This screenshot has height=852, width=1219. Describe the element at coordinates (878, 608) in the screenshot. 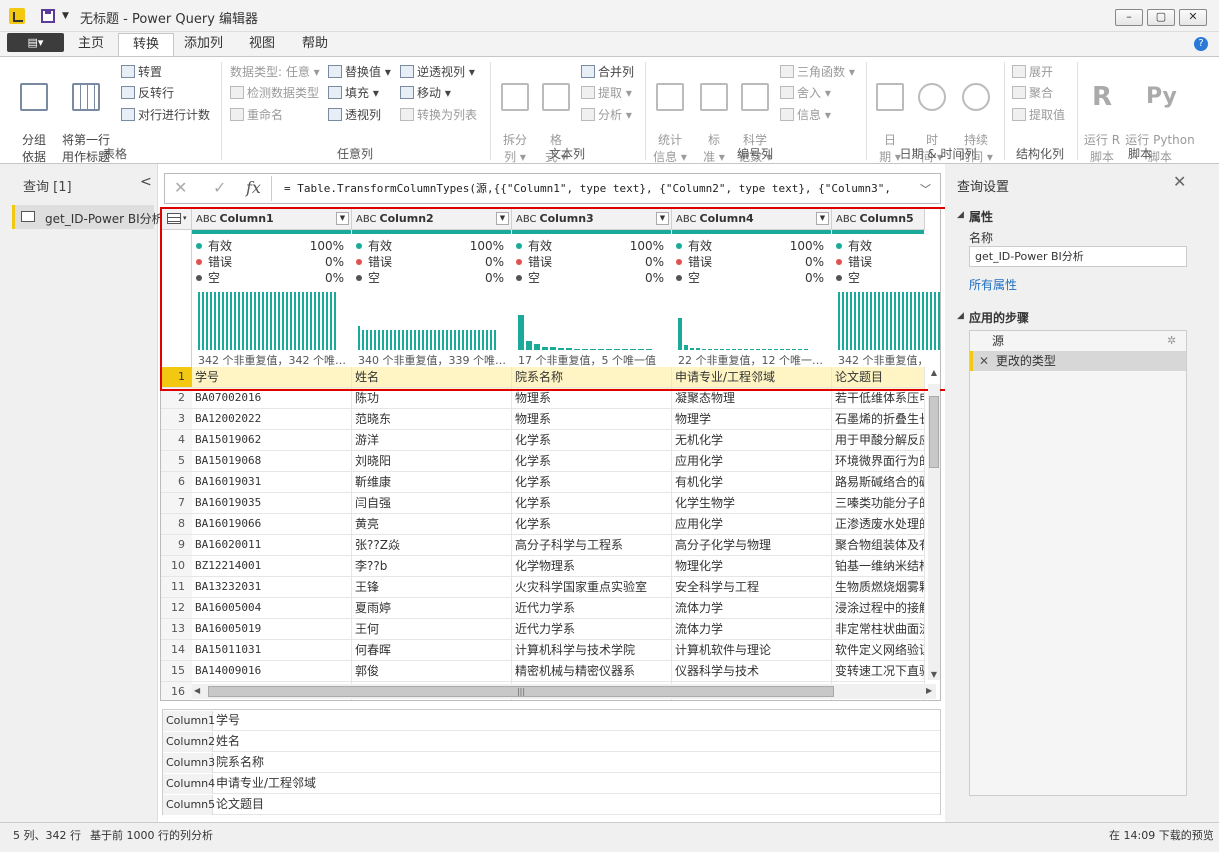

I see `table-cell: 浸涂过程中的接触` at that location.